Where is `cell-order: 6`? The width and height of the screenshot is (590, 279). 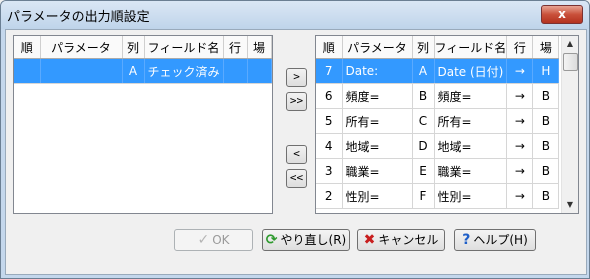 cell-order: 6 is located at coordinates (329, 96).